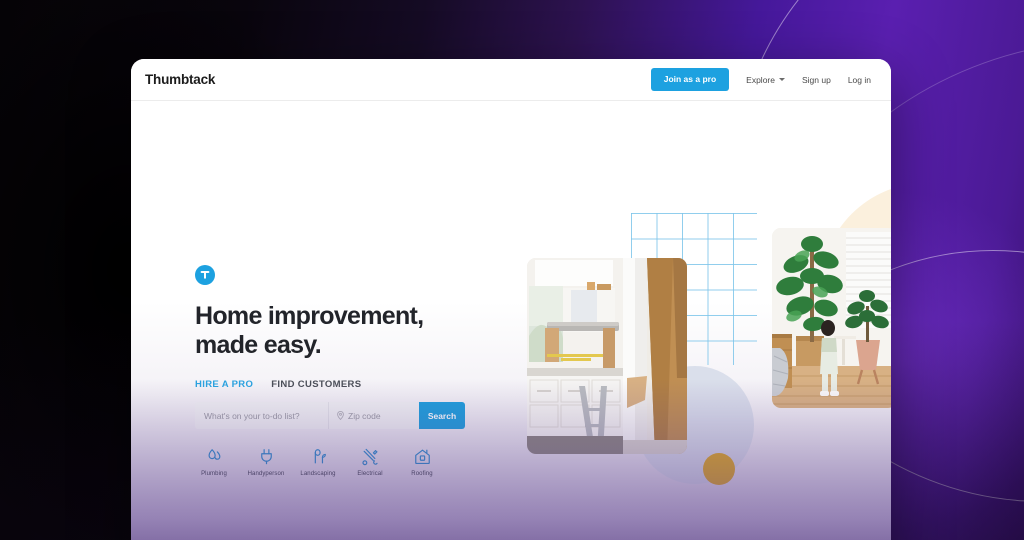 This screenshot has height=540, width=1024. I want to click on crossed-tools-icon, so click(369, 457).